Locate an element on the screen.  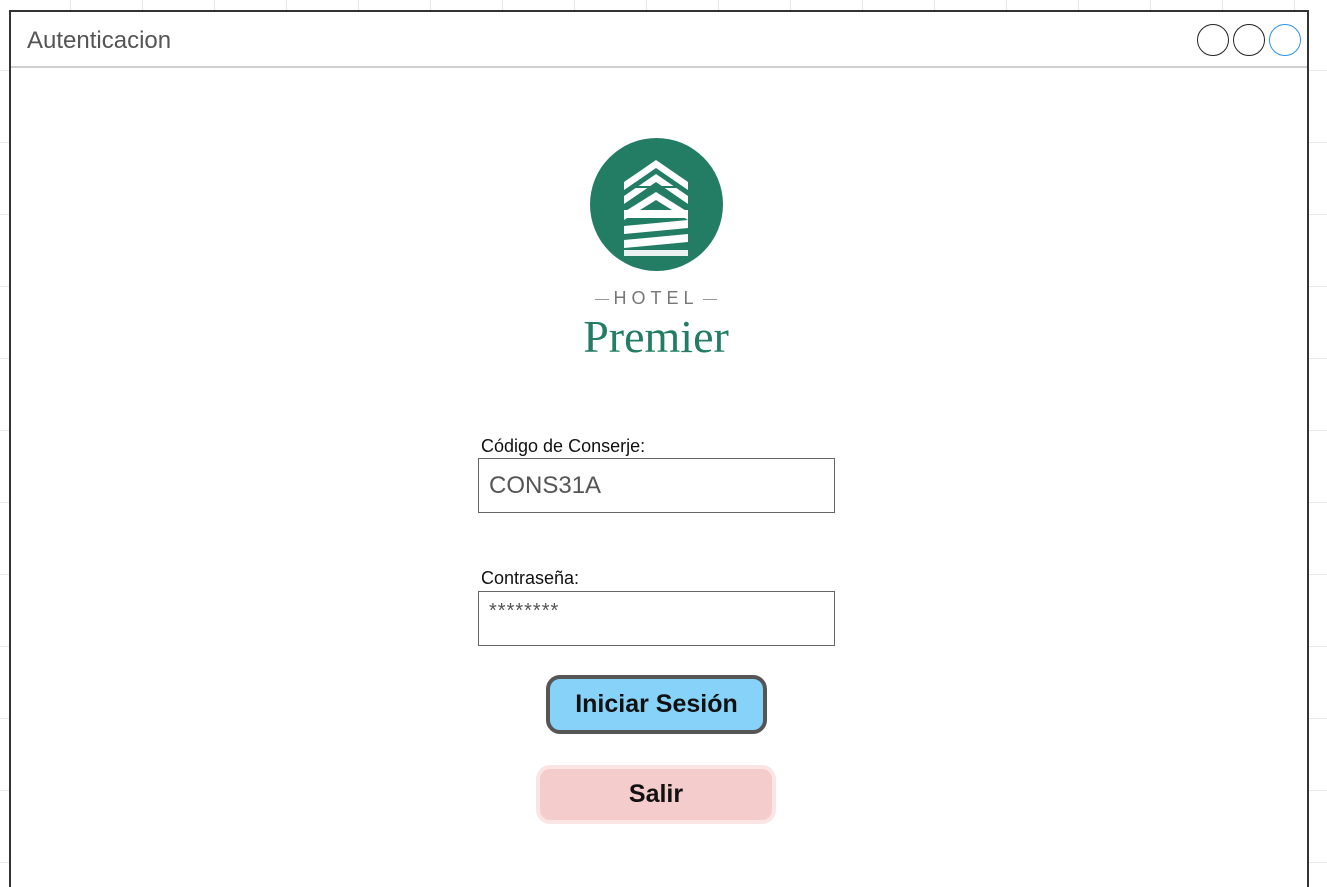
login-button: Iniciar Sesión is located at coordinates (656, 704).